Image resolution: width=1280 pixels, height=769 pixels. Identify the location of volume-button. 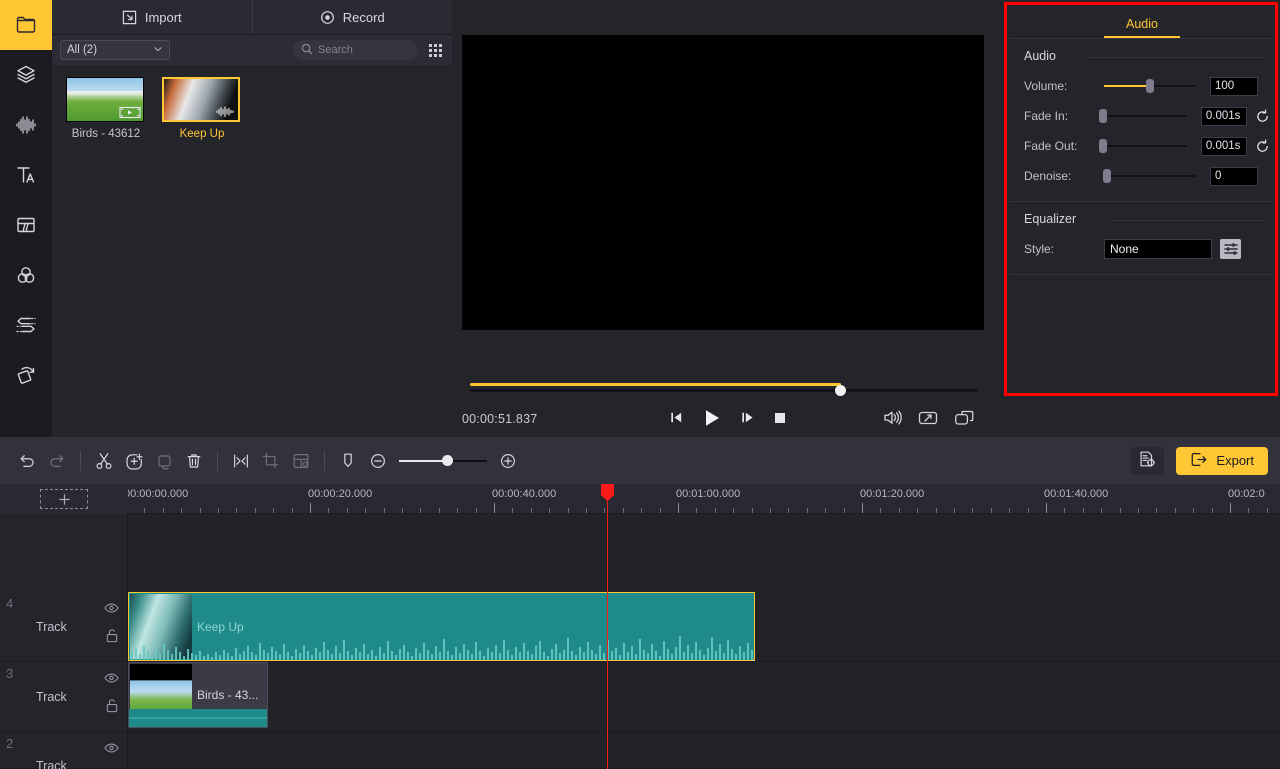
(892, 419).